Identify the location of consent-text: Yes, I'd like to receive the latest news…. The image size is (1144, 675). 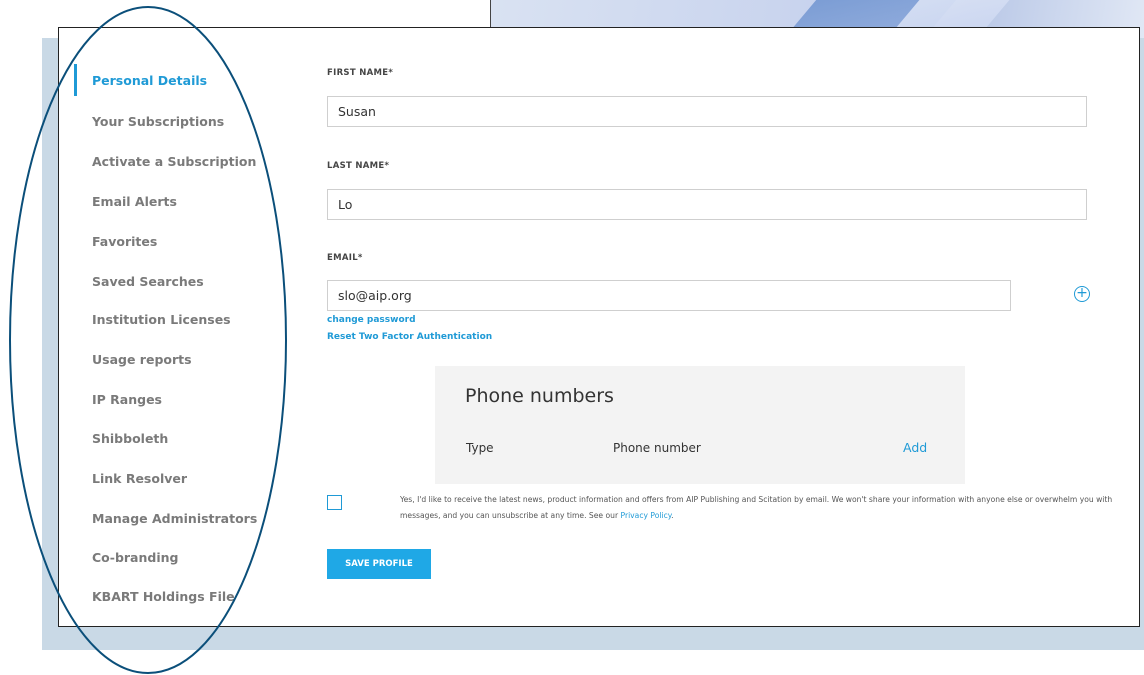
(756, 507).